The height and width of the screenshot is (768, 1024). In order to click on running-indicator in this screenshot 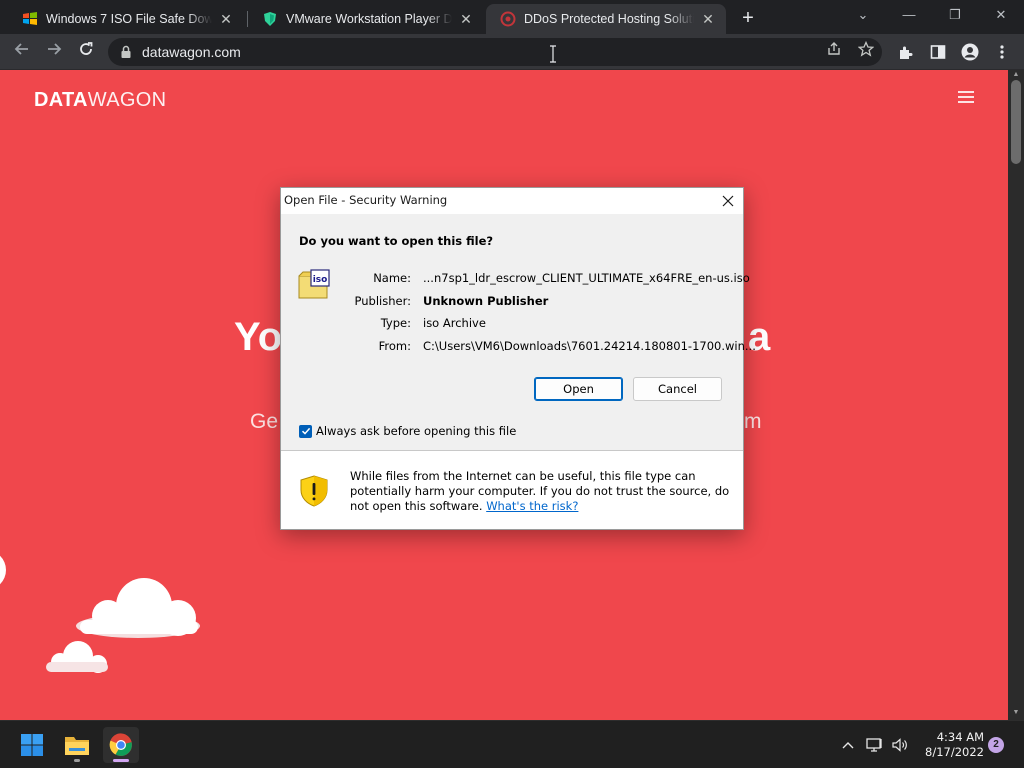, I will do `click(77, 760)`.